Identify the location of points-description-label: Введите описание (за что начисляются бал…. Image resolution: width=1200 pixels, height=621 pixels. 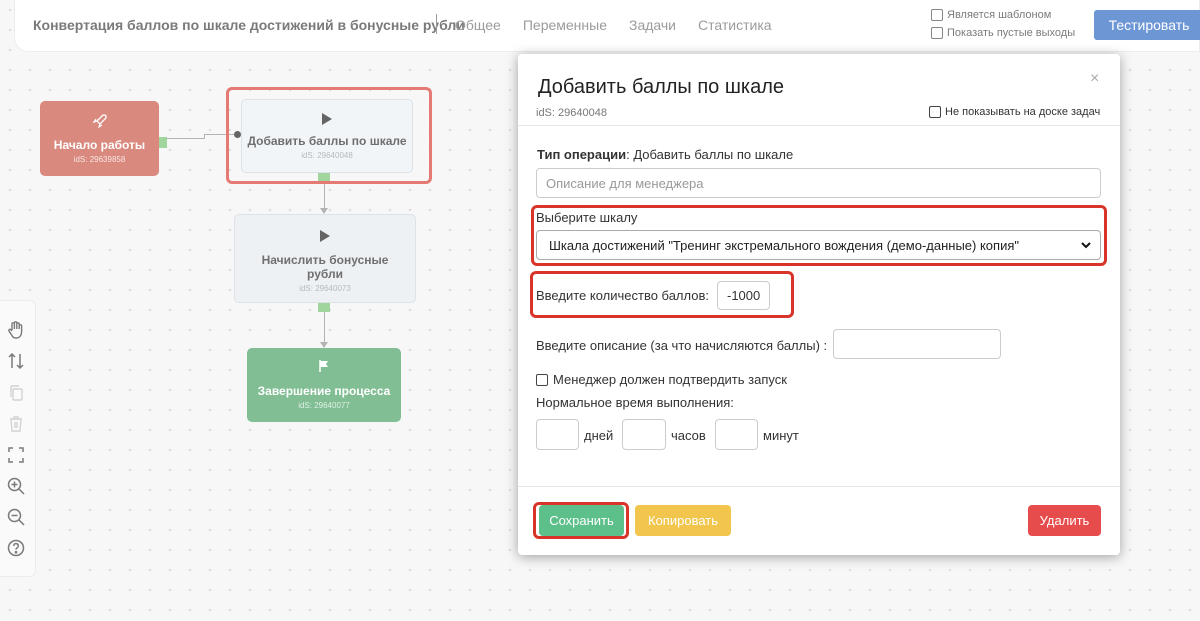
(682, 345).